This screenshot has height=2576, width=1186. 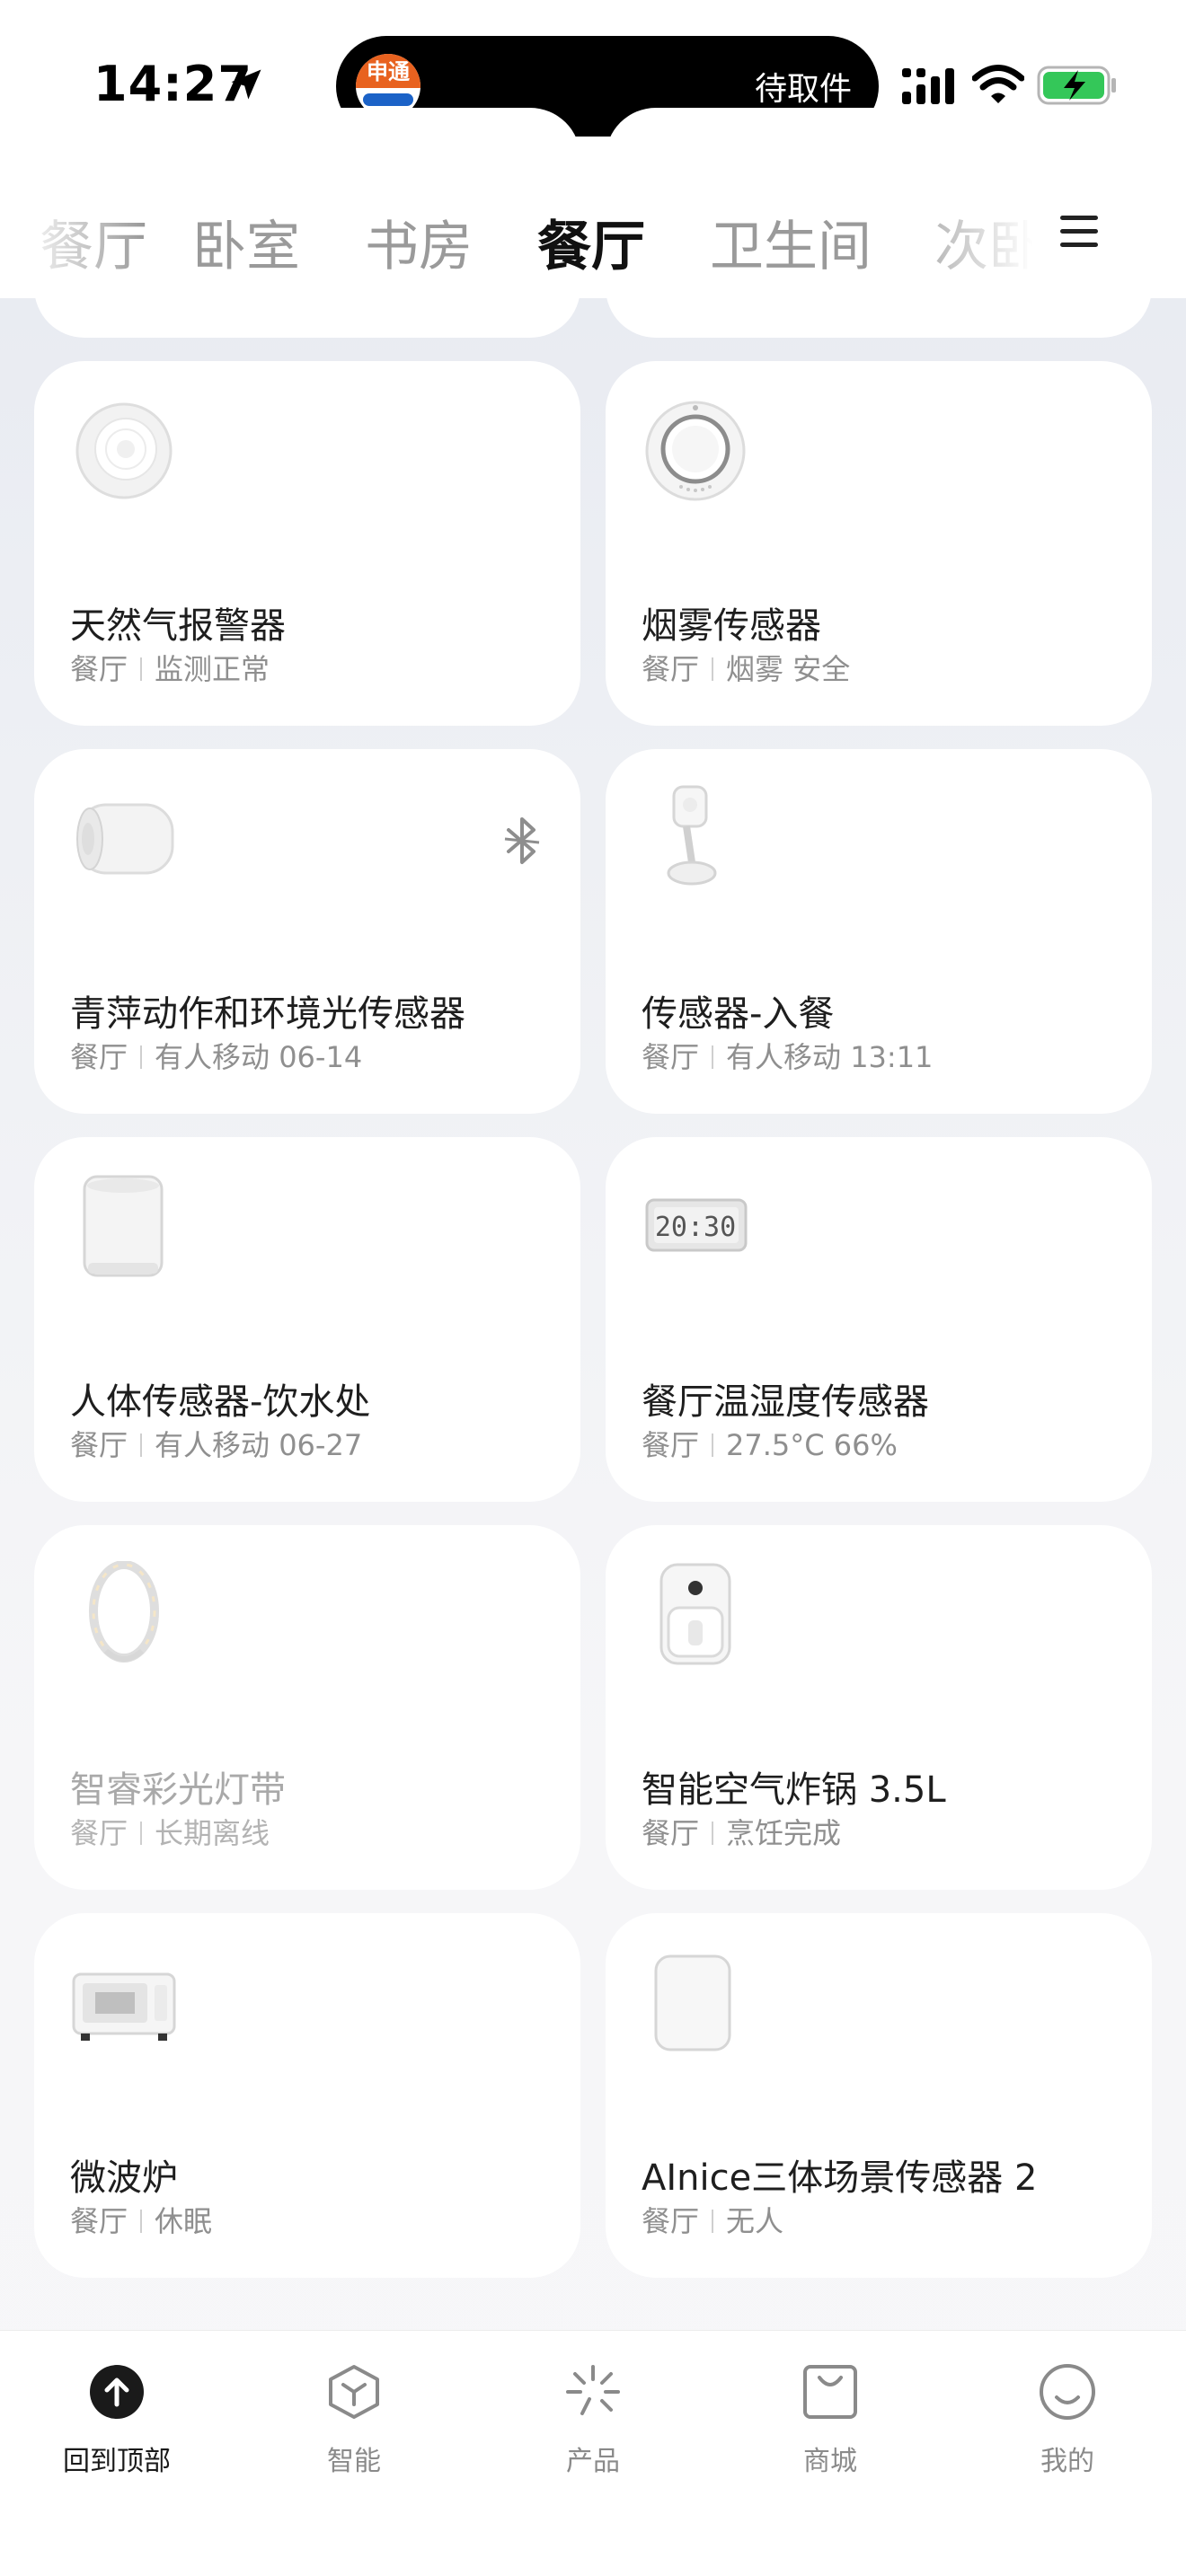 I want to click on device-name: 微波炉, so click(x=124, y=2178).